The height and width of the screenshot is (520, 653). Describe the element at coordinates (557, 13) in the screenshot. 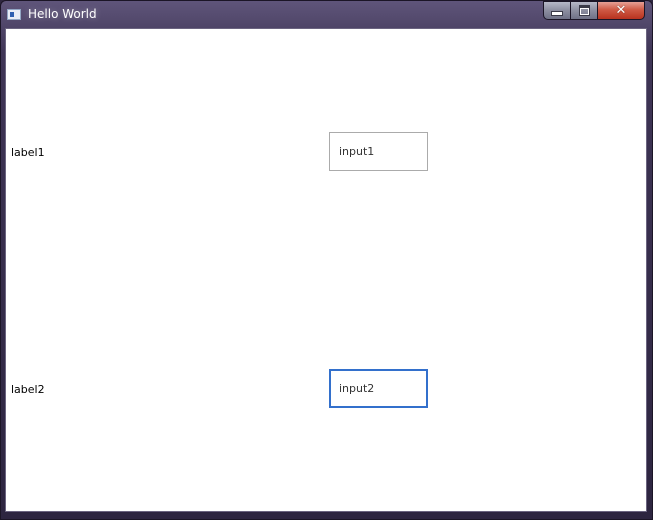

I see `minimize-icon` at that location.